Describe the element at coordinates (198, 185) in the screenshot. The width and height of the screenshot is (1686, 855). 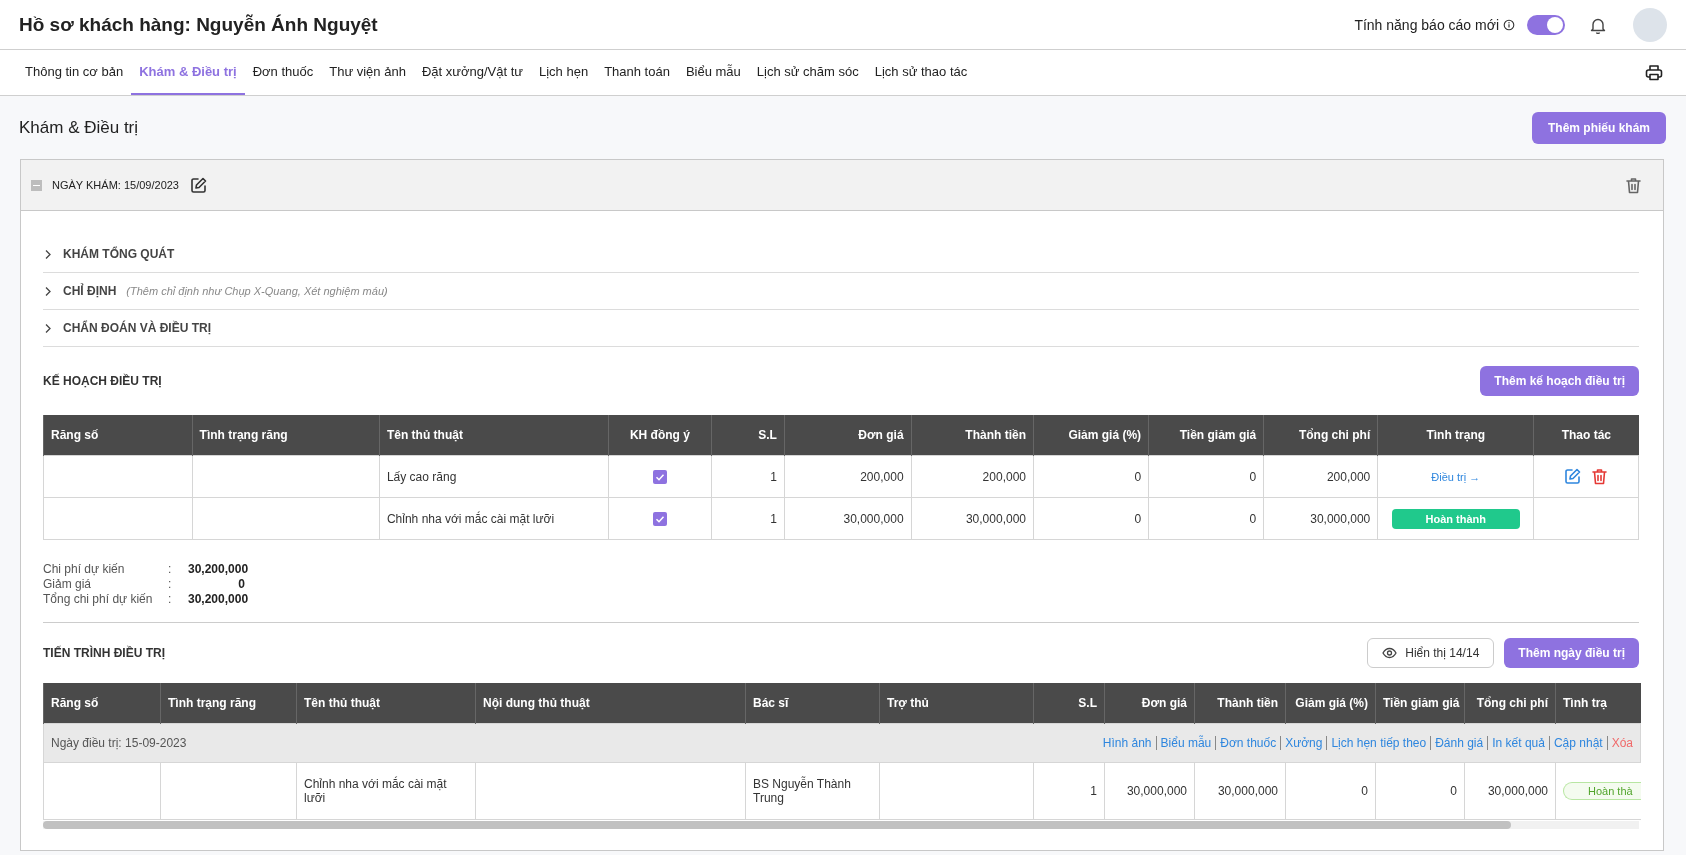
I see `edit-icon` at that location.